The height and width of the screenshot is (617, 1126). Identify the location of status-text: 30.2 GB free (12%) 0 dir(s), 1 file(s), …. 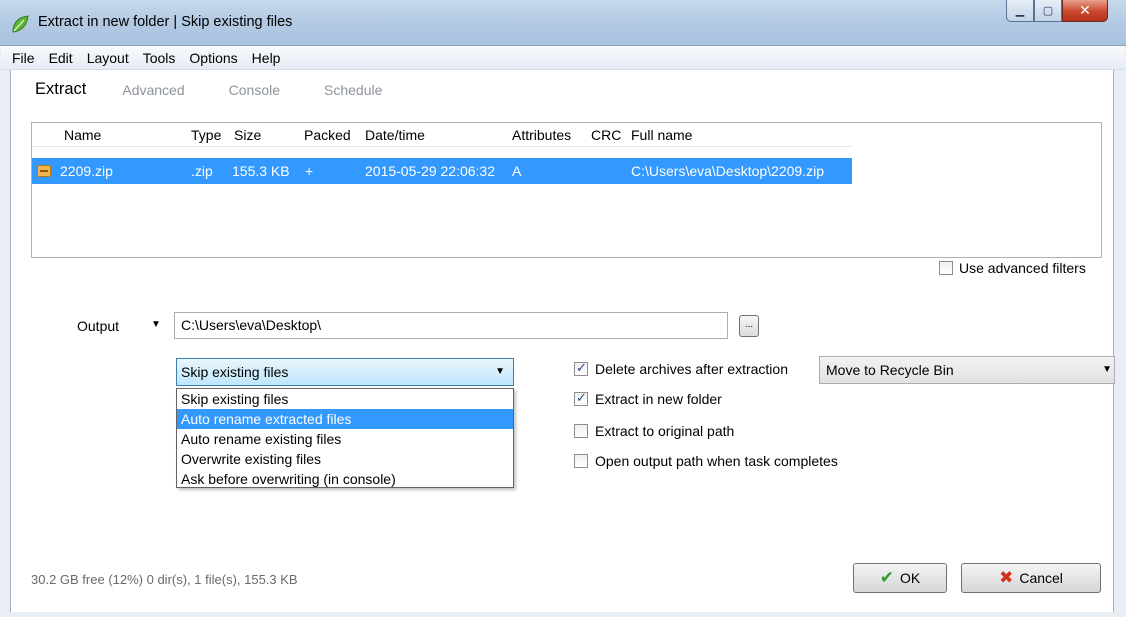
(164, 579).